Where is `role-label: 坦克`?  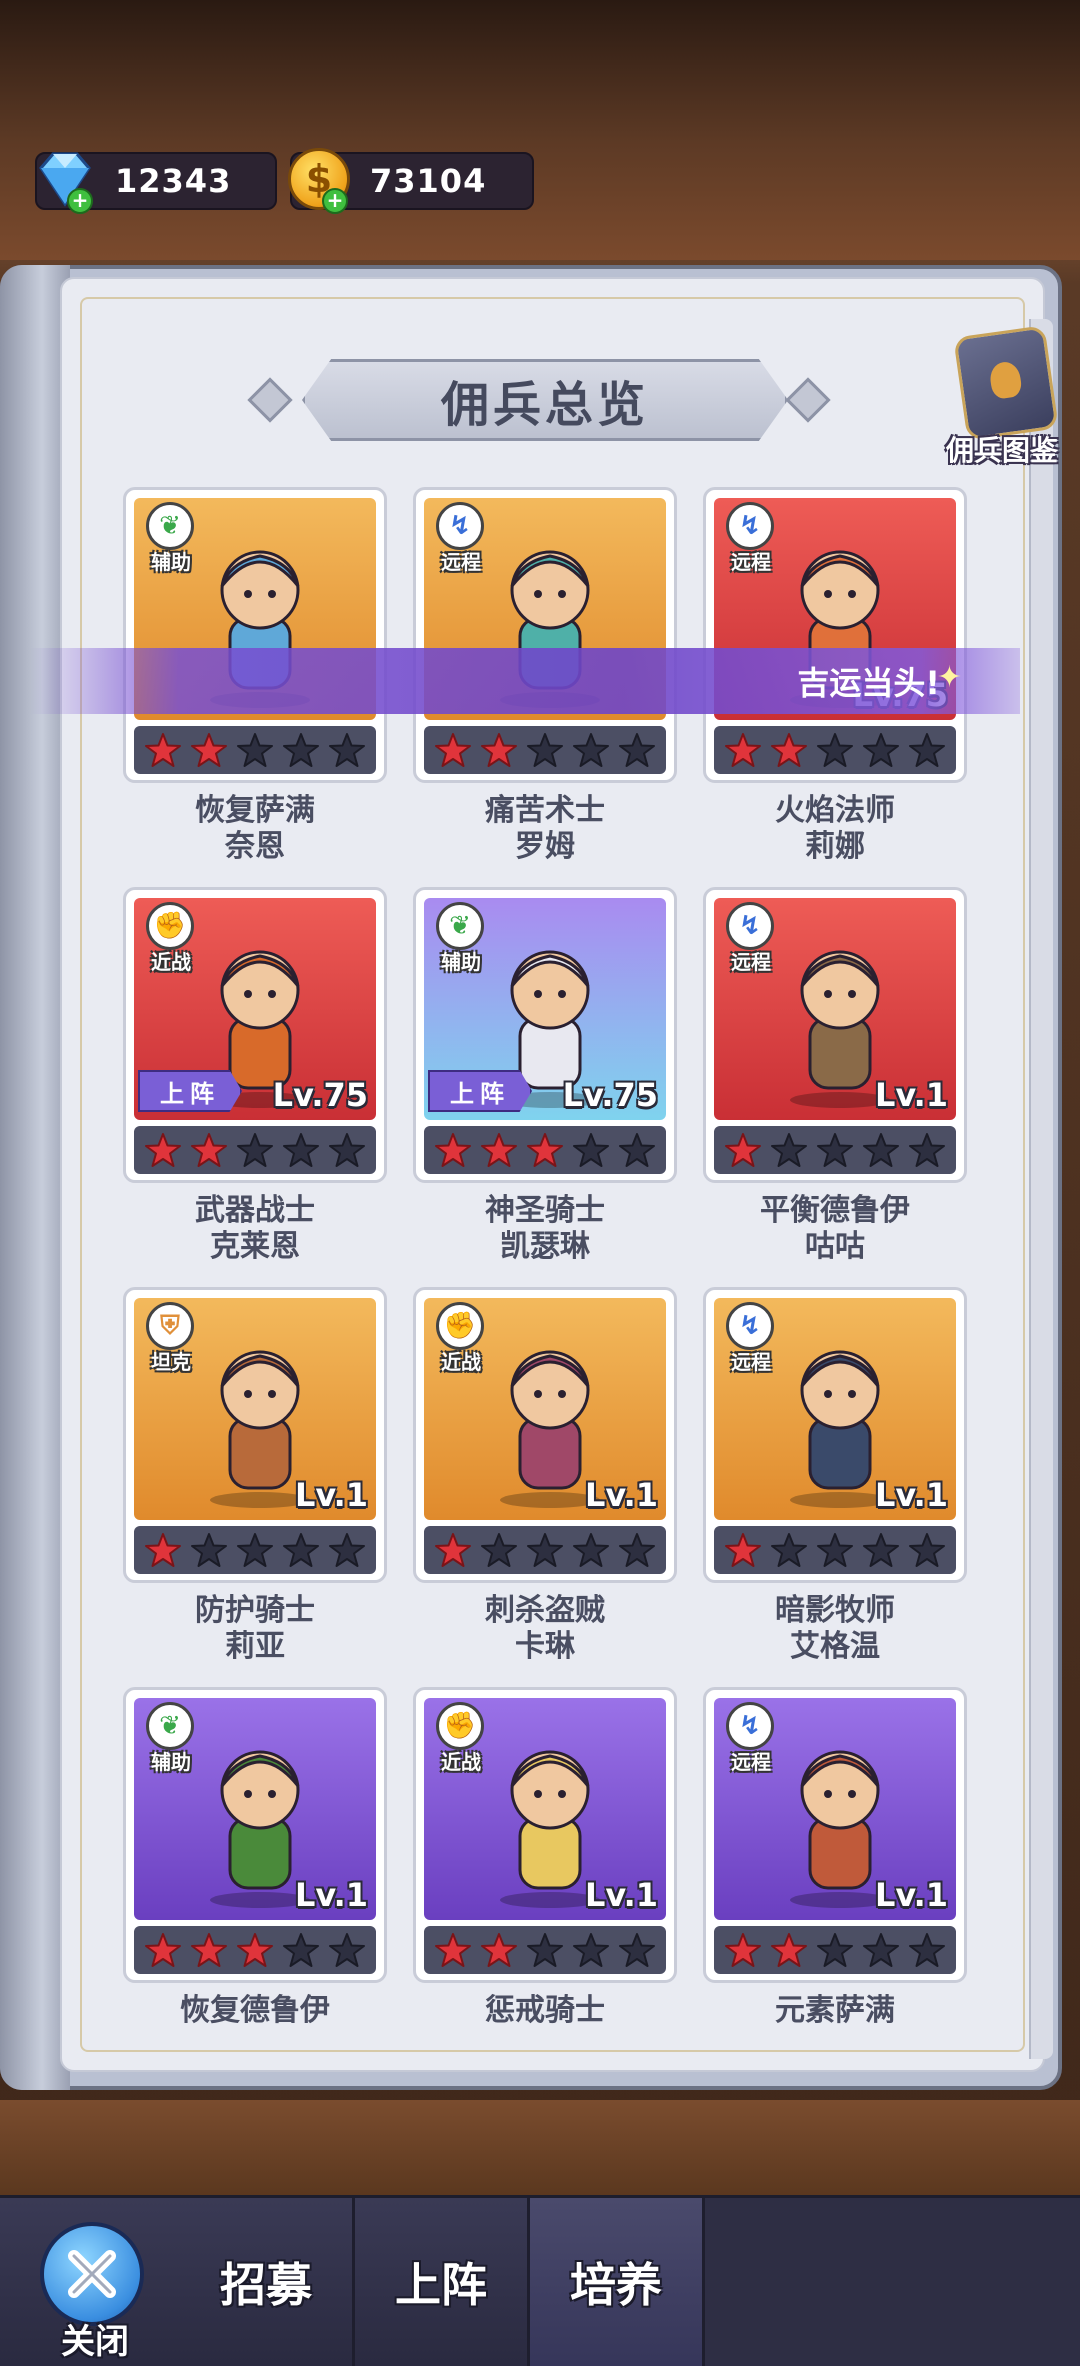 role-label: 坦克 is located at coordinates (171, 1362).